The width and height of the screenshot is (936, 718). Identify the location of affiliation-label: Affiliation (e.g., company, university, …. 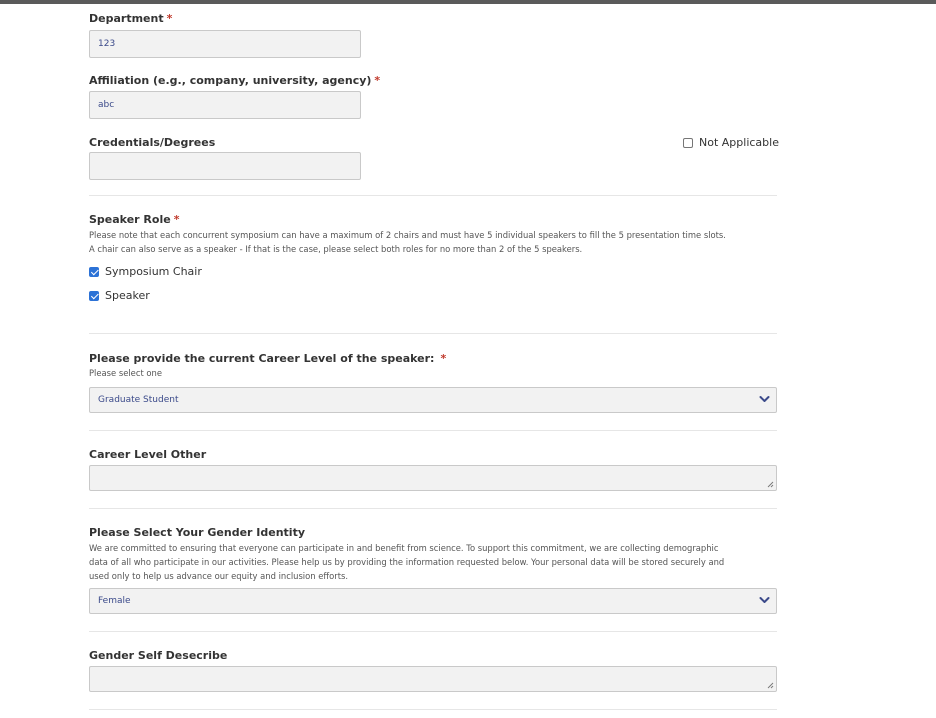
(235, 80).